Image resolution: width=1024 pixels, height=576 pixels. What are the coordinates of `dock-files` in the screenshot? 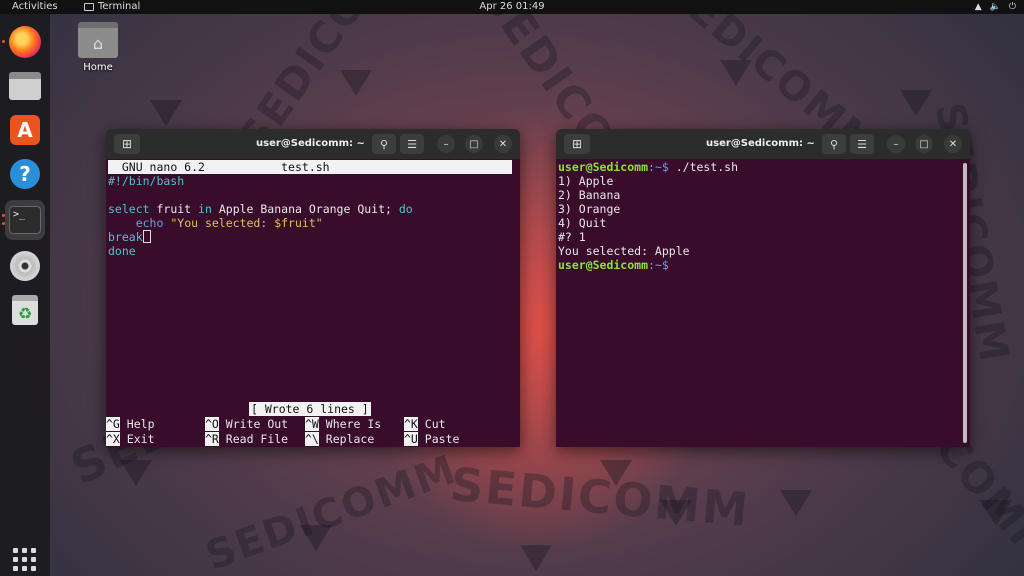 It's located at (25, 86).